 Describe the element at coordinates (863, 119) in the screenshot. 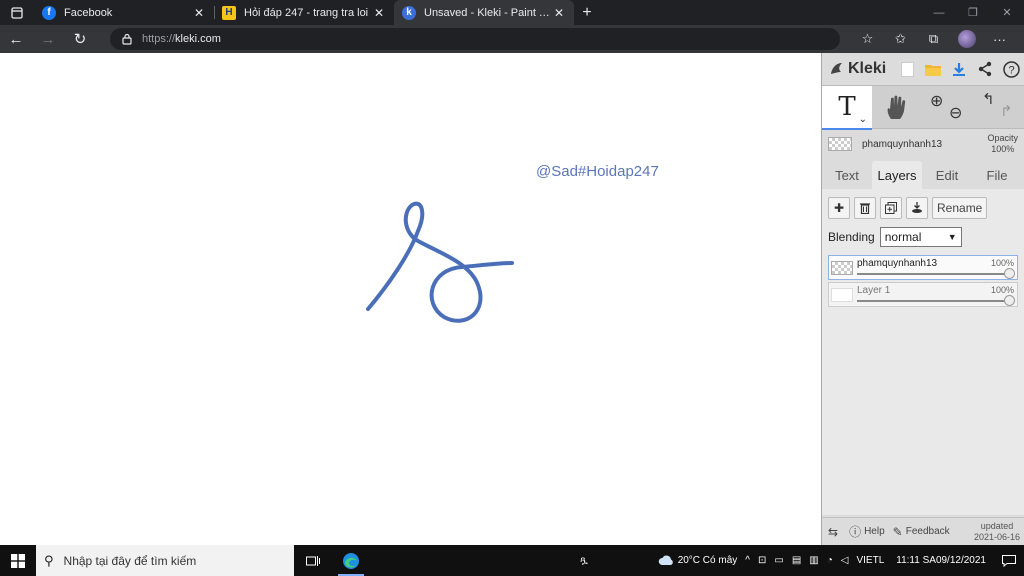

I see `chevron-down-icon: ⌄` at that location.